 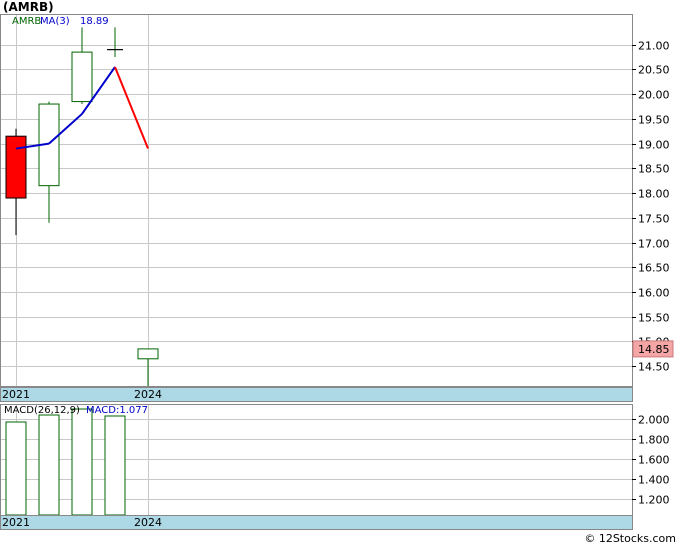 I want to click on price-tick-label: 21.00, so click(x=654, y=46).